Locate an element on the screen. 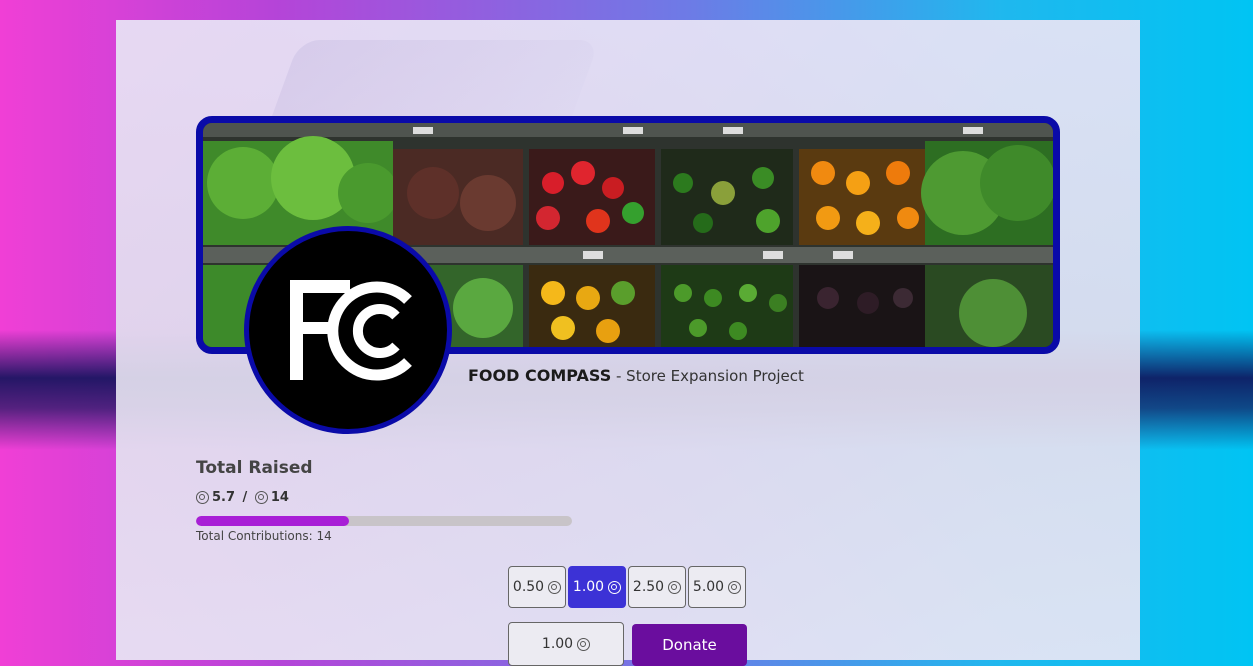 Image resolution: width=1253 pixels, height=666 pixels. amount-label: 0.50 is located at coordinates (528, 587).